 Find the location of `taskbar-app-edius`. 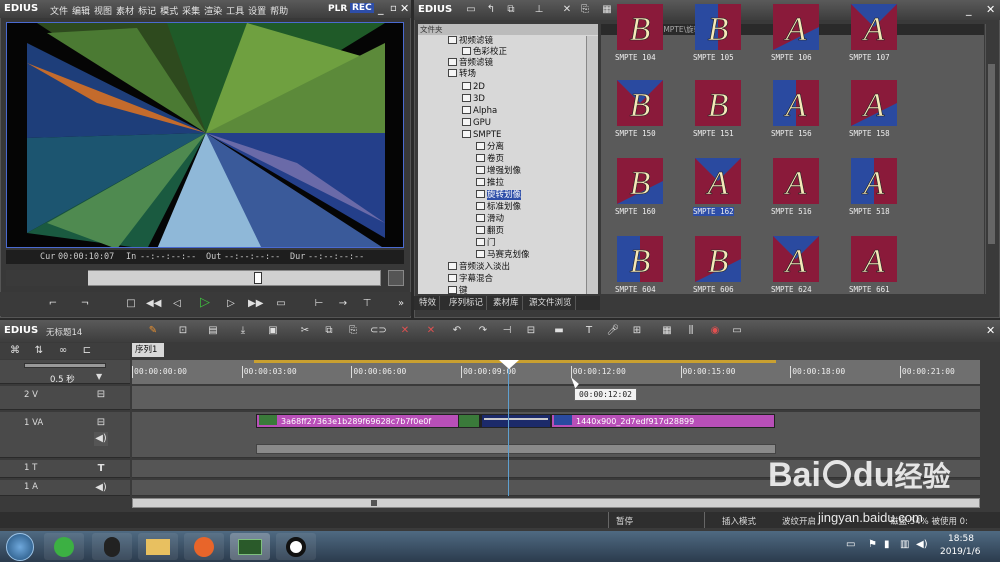

taskbar-app-edius is located at coordinates (250, 546).